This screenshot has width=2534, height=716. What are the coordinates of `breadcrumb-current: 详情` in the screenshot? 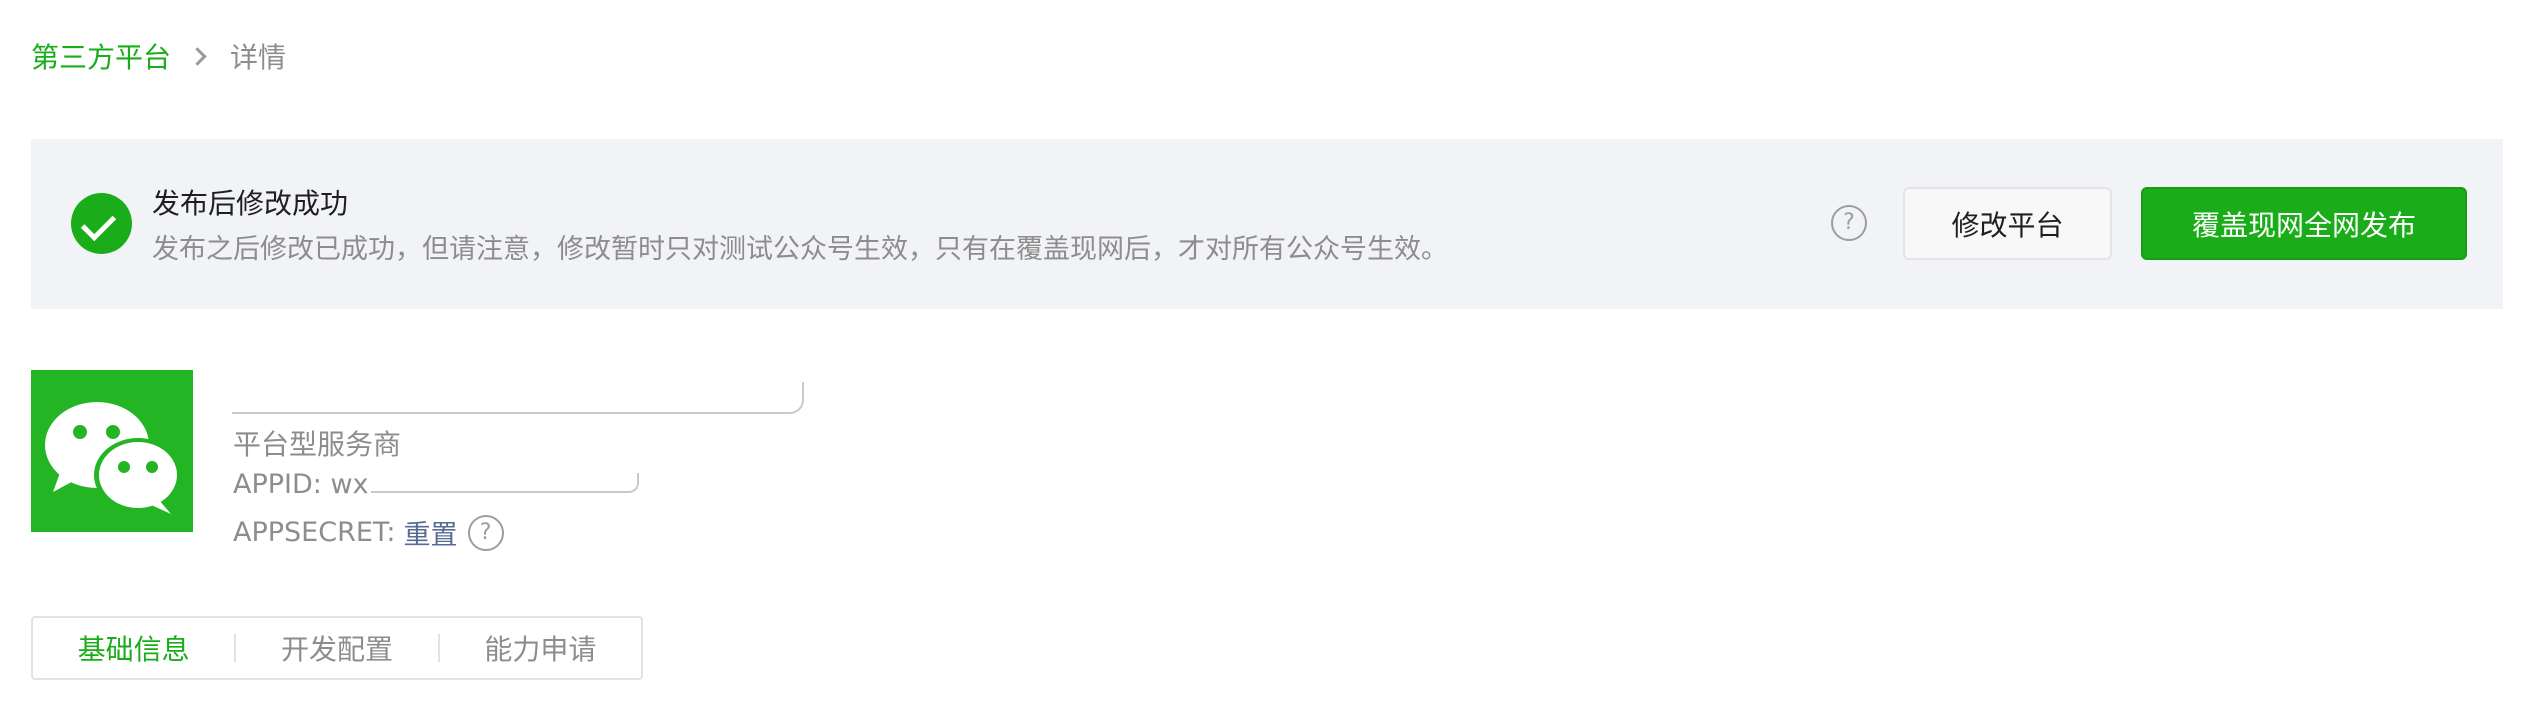 It's located at (258, 57).